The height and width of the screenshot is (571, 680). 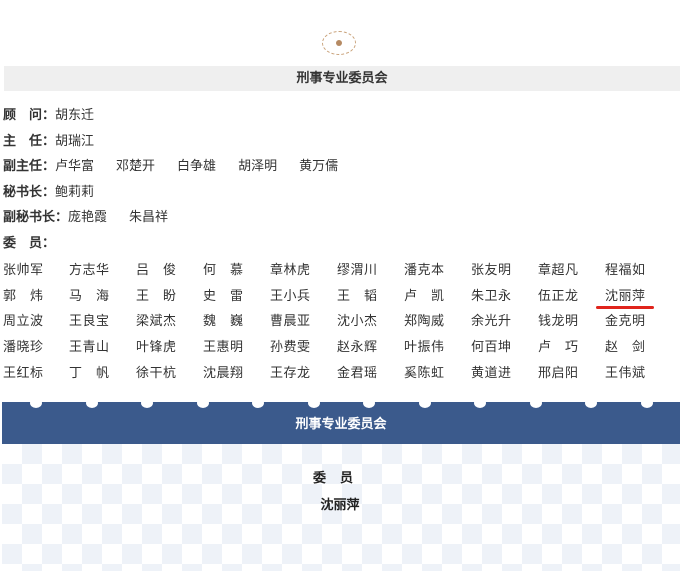 I want to click on member-name: 魏巍, so click(x=223, y=322).